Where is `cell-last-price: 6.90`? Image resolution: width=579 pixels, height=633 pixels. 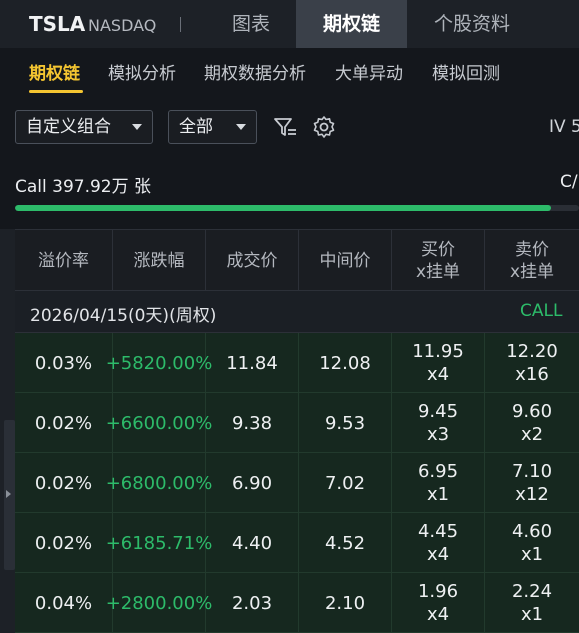 cell-last-price: 6.90 is located at coordinates (252, 483).